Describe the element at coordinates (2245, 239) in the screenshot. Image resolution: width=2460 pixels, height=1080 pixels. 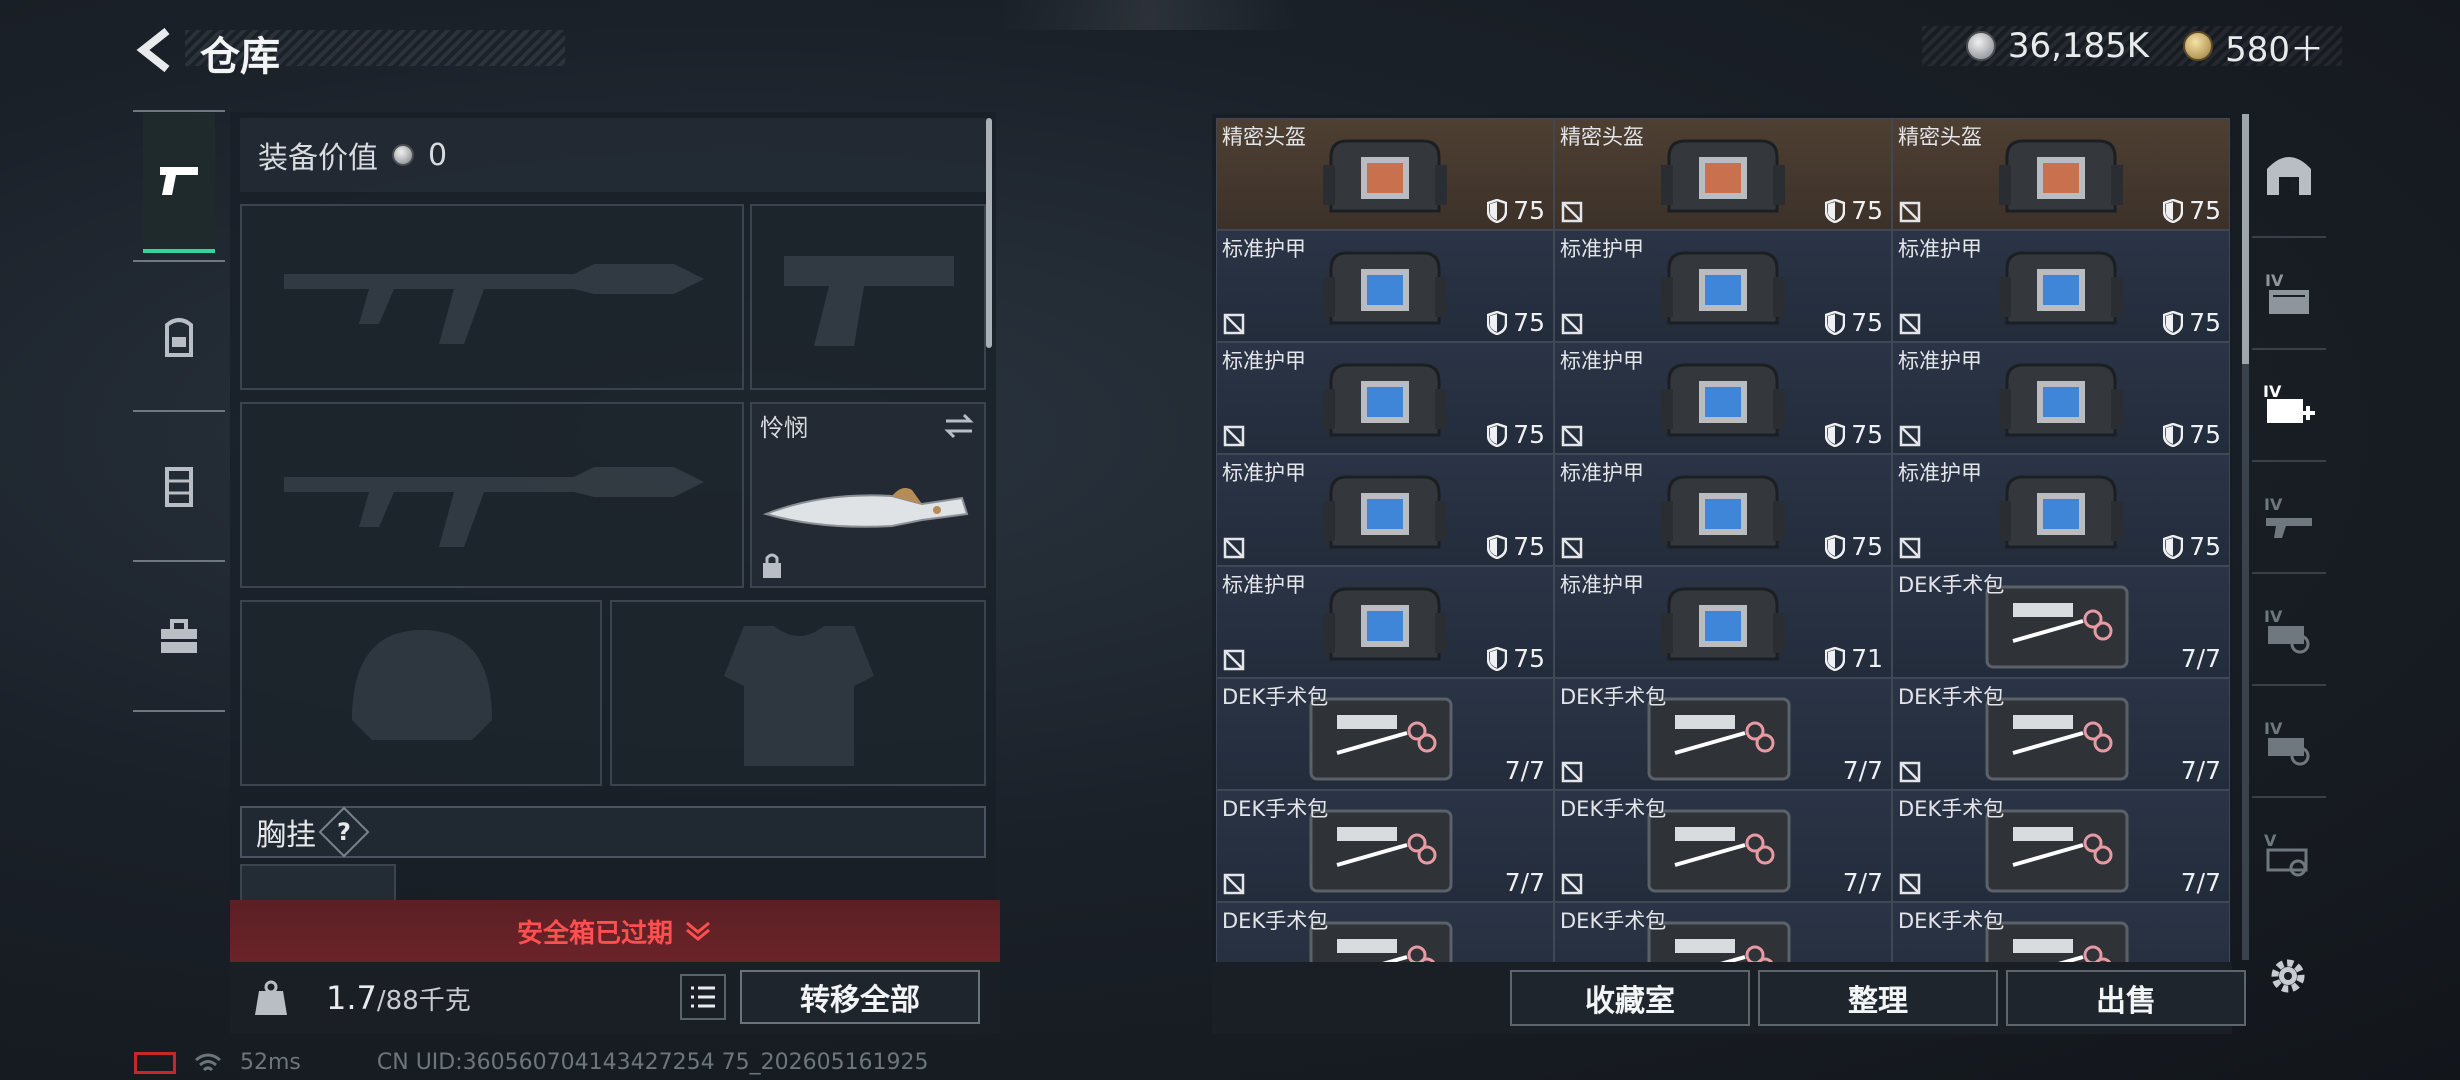
I see `grid-scroll-thumb` at that location.